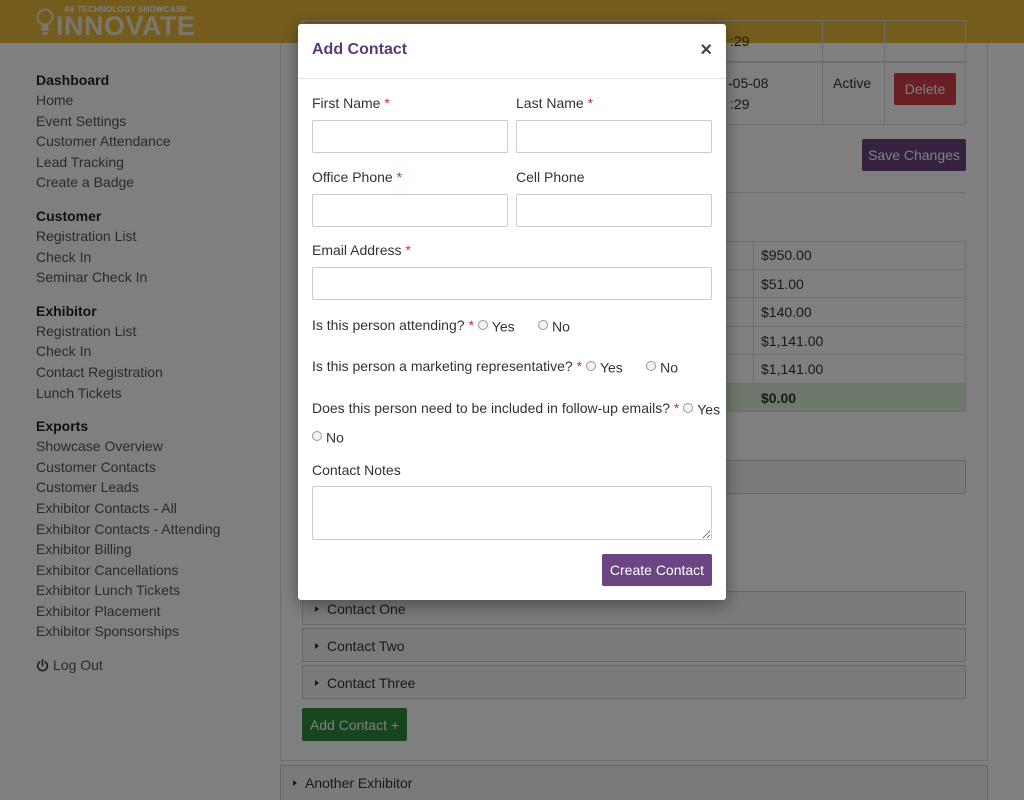  What do you see at coordinates (614, 210) in the screenshot?
I see `cell-phone-input` at bounding box center [614, 210].